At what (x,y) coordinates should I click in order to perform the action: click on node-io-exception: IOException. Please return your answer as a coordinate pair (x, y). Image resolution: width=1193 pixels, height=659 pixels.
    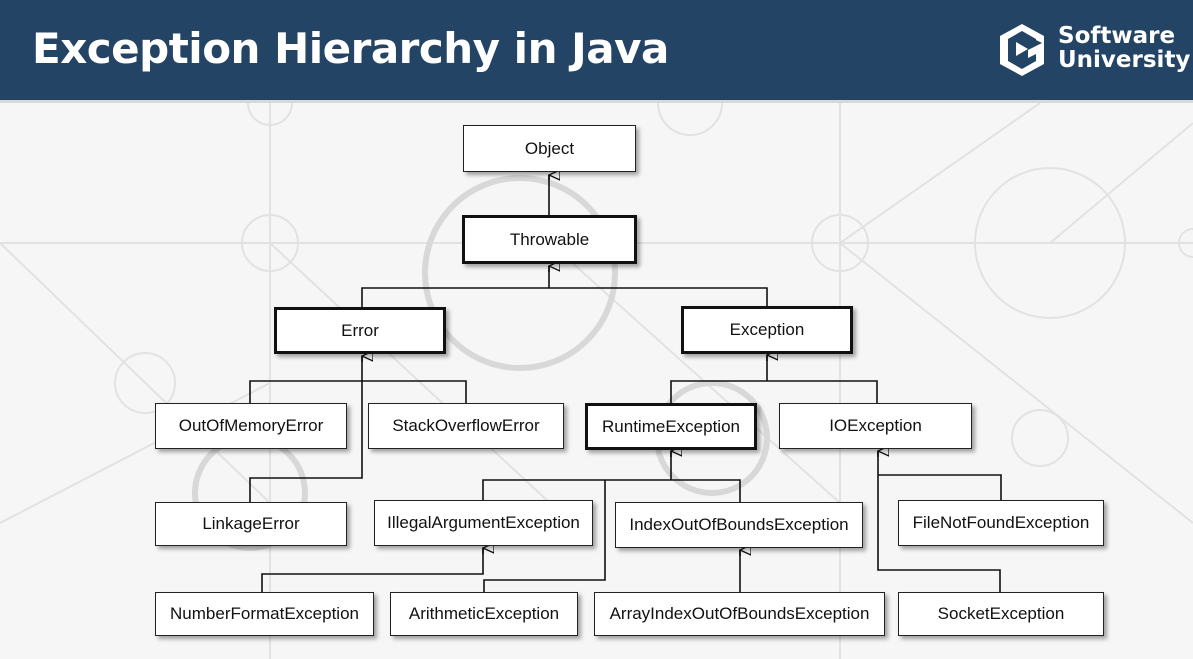
    Looking at the image, I should click on (875, 426).